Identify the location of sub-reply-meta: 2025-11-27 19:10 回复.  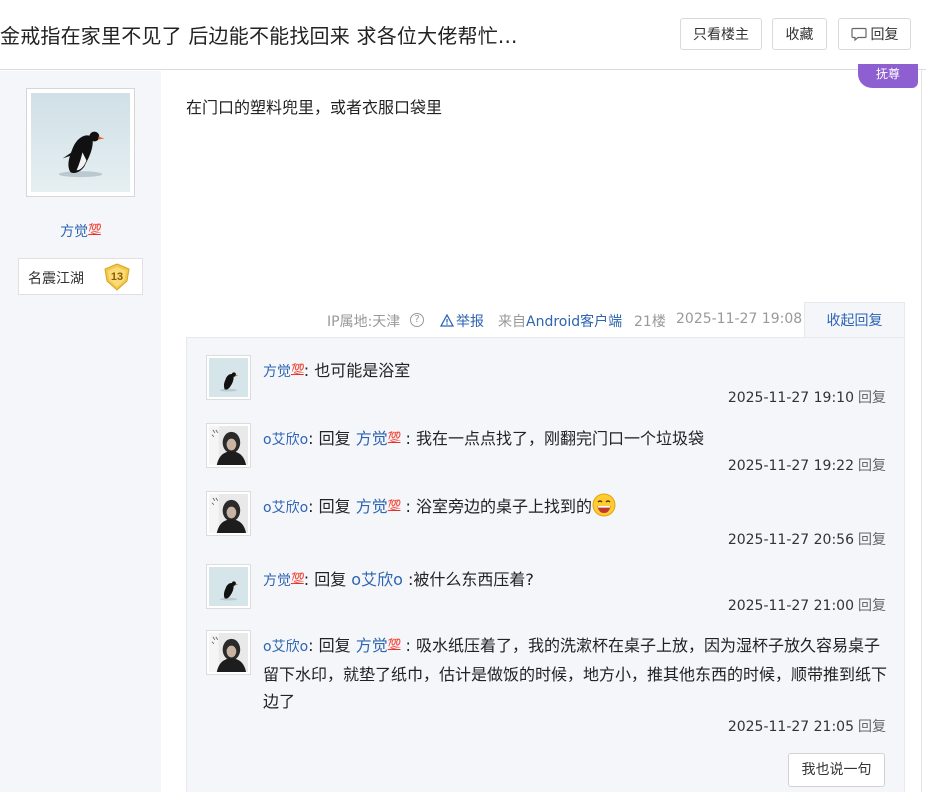
(806, 398).